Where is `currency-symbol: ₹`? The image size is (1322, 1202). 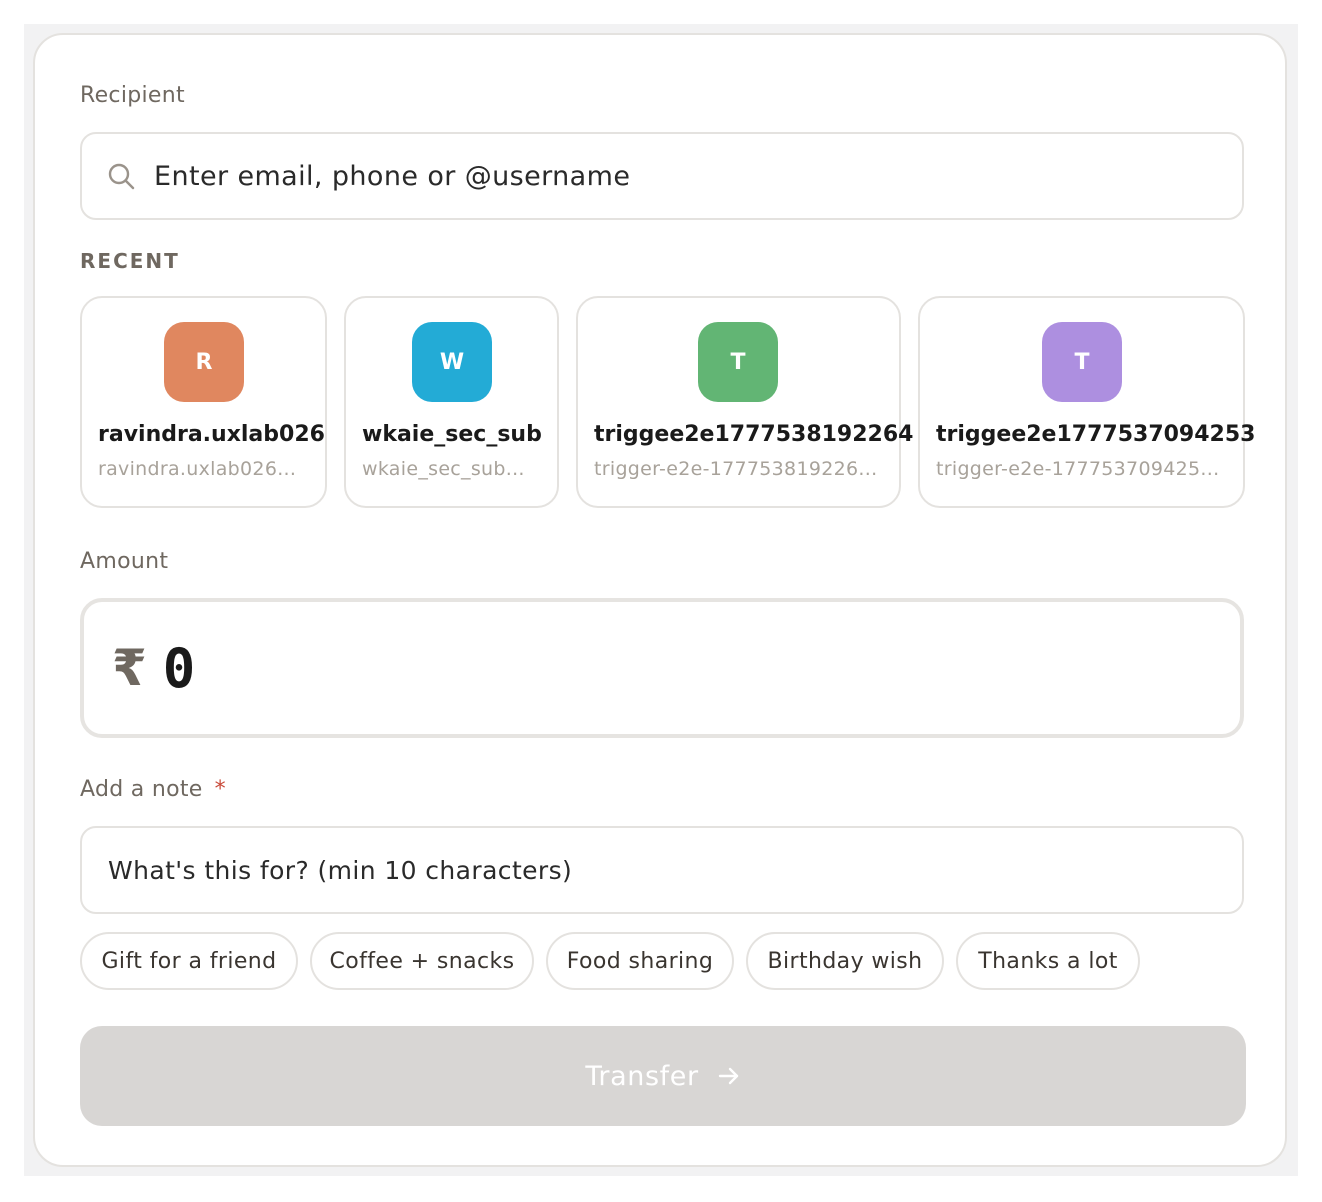 currency-symbol: ₹ is located at coordinates (129, 668).